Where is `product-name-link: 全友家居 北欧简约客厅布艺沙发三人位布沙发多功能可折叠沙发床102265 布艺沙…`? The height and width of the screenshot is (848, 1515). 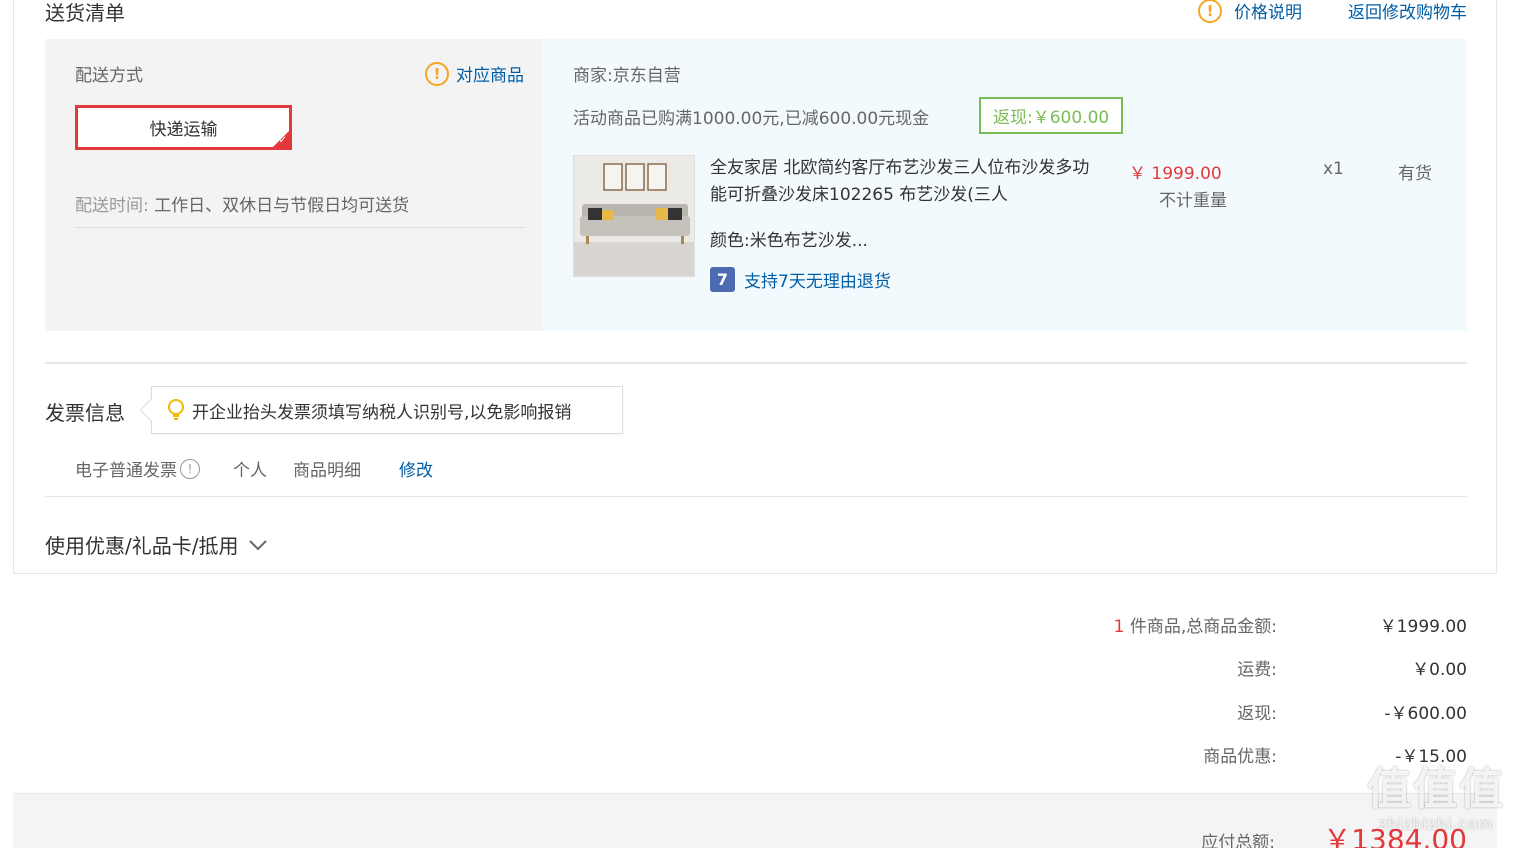 product-name-link: 全友家居 北欧简约客厅布艺沙发三人位布沙发多功能可折叠沙发床102265 布艺沙… is located at coordinates (900, 182).